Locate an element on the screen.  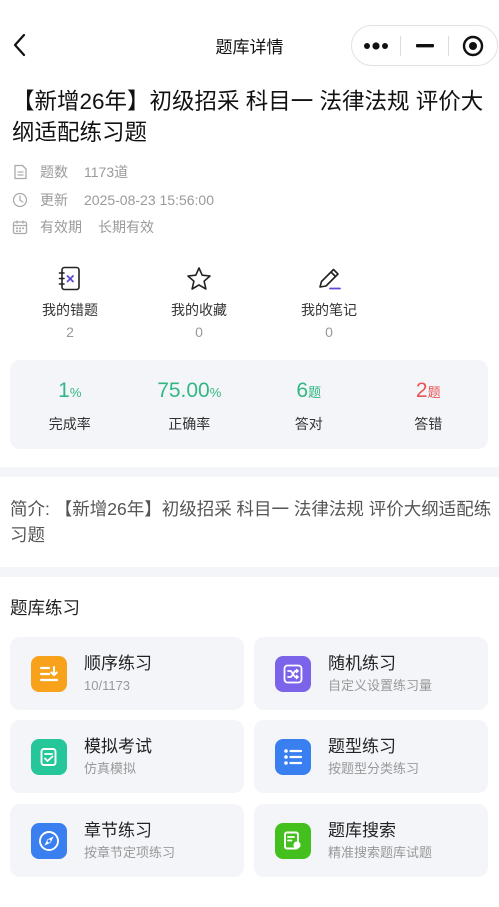
correct-count-stat: 6题 答对 is located at coordinates (309, 404).